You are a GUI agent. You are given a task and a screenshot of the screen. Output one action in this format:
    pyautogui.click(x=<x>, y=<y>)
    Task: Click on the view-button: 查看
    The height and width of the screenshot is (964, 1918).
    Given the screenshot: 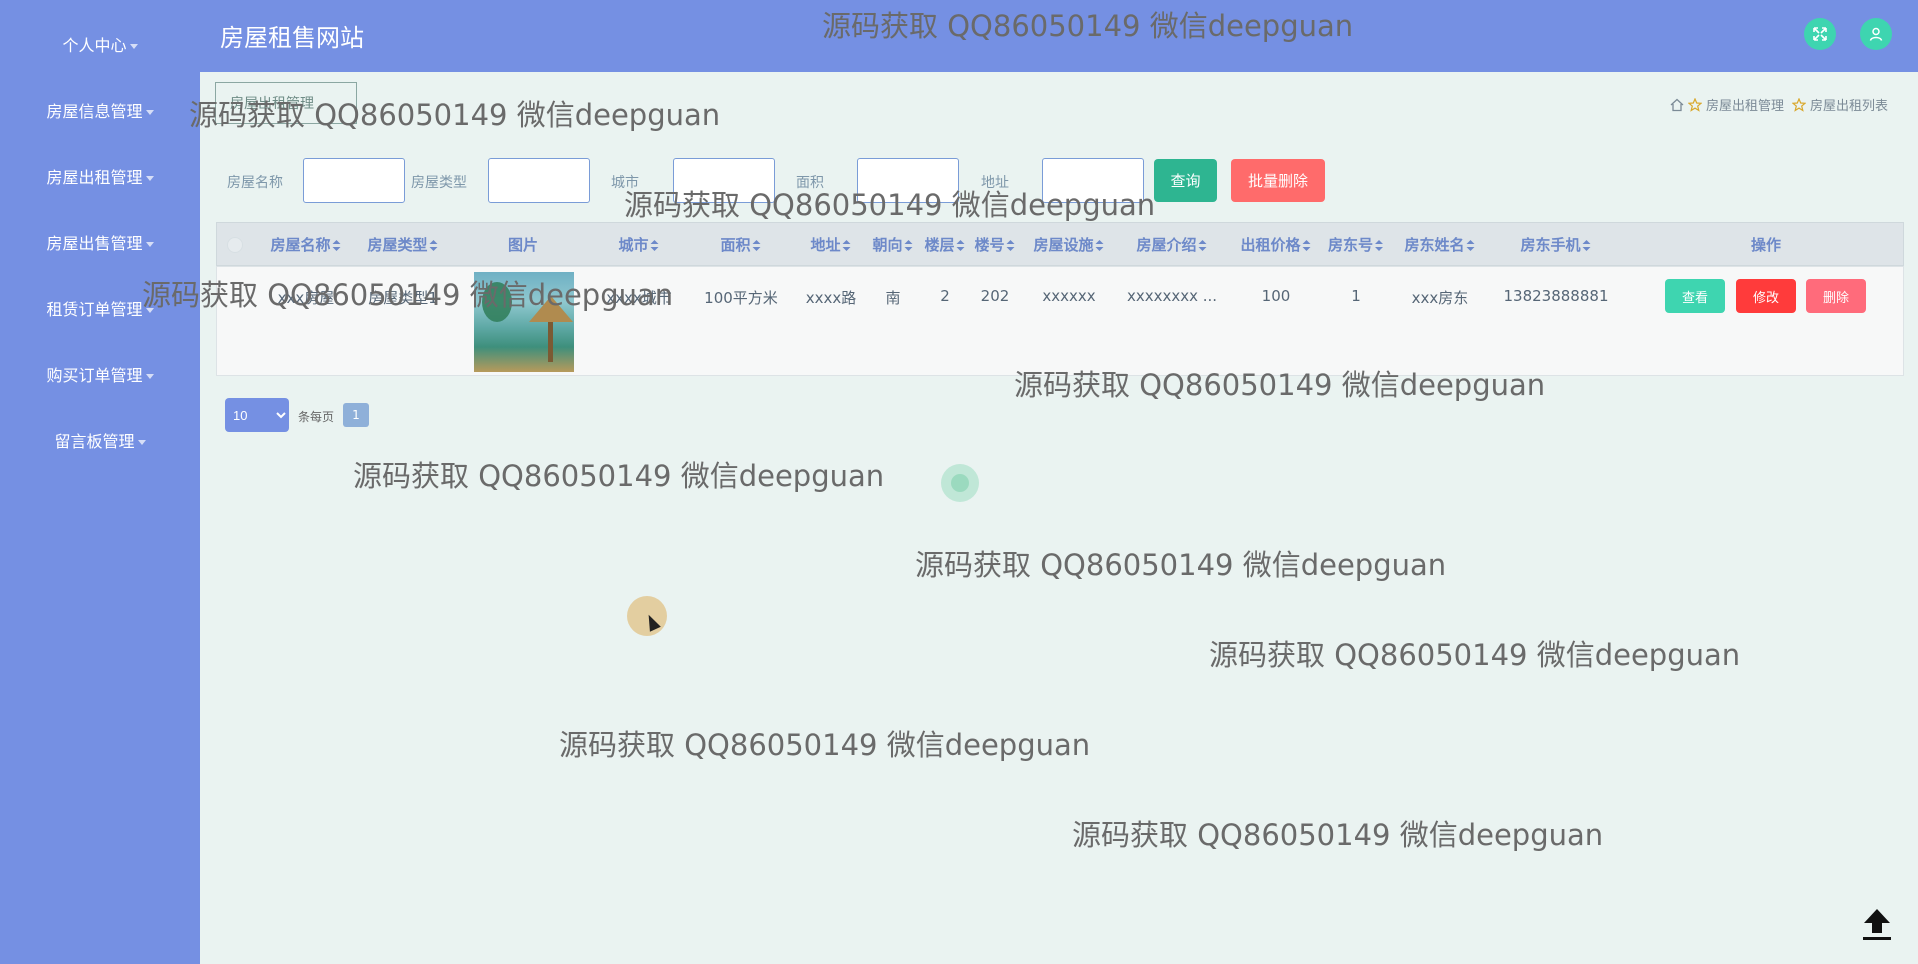 What is the action you would take?
    pyautogui.click(x=1695, y=296)
    